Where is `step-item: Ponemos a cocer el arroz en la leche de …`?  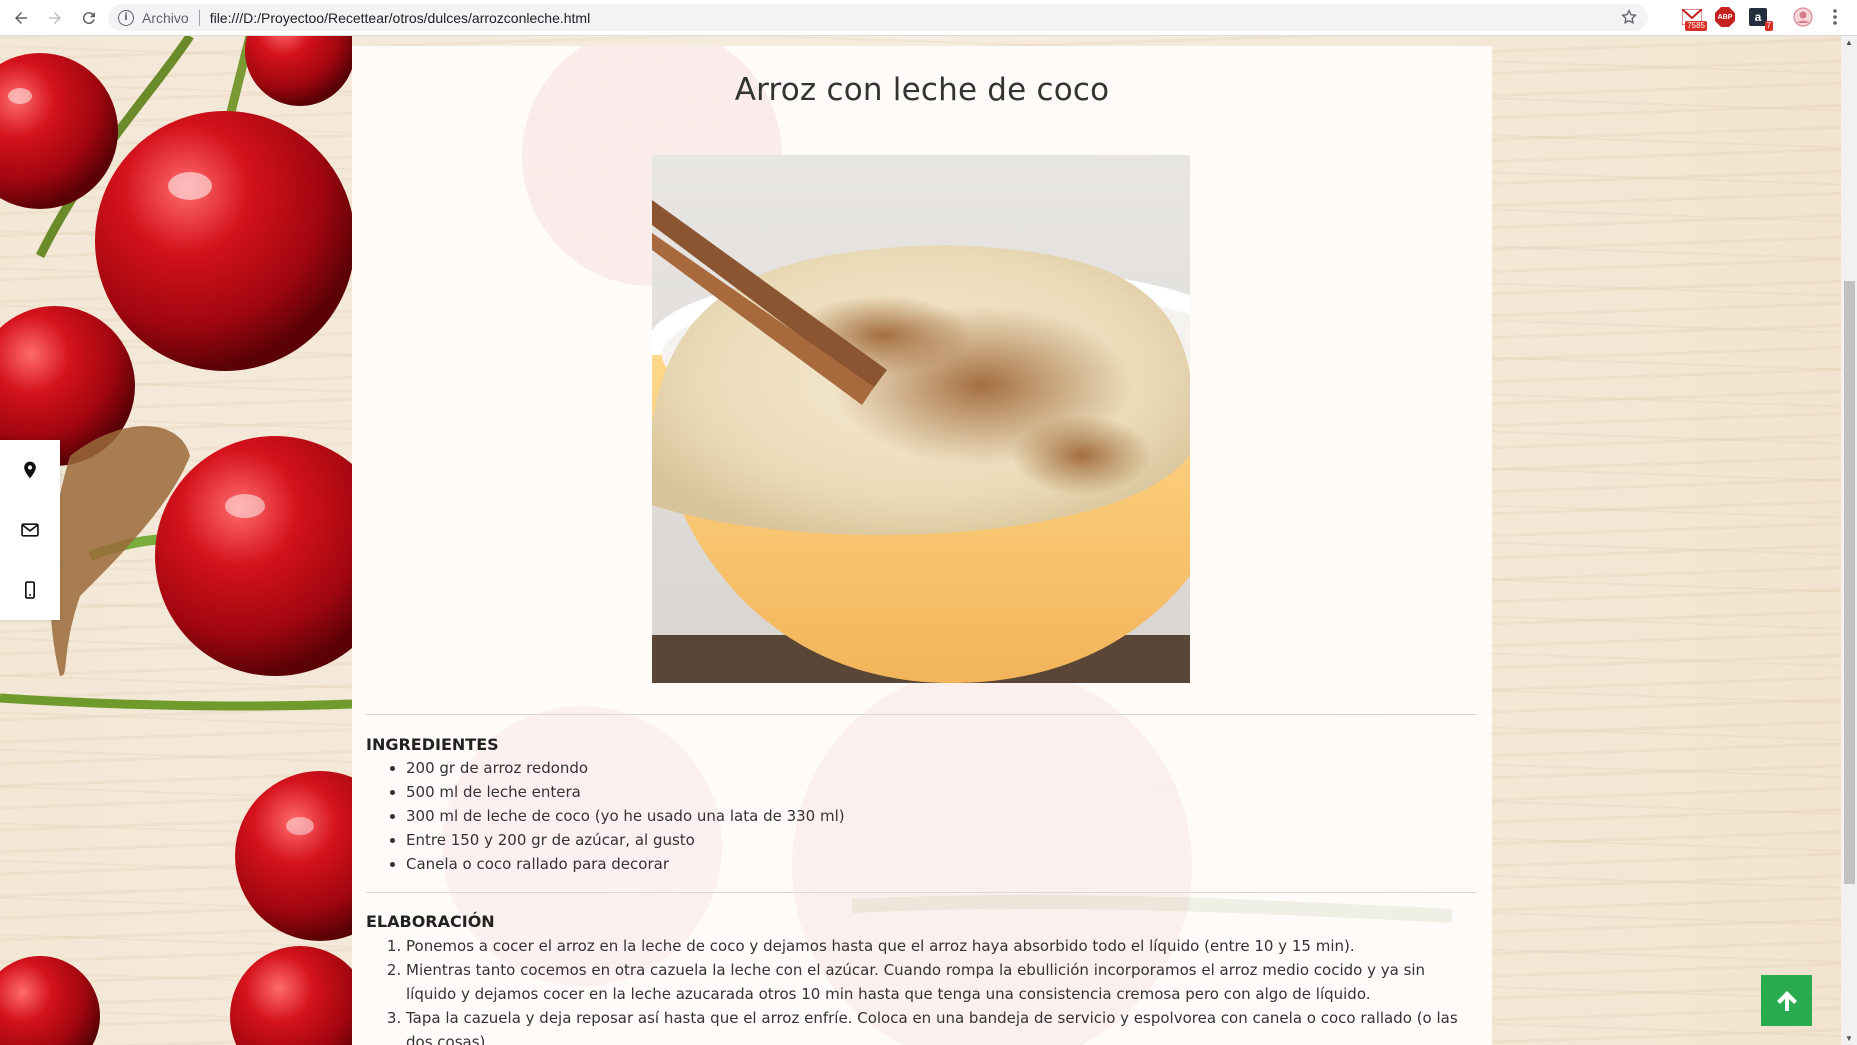 step-item: Ponemos a cocer el arroz en la leche de … is located at coordinates (936, 946).